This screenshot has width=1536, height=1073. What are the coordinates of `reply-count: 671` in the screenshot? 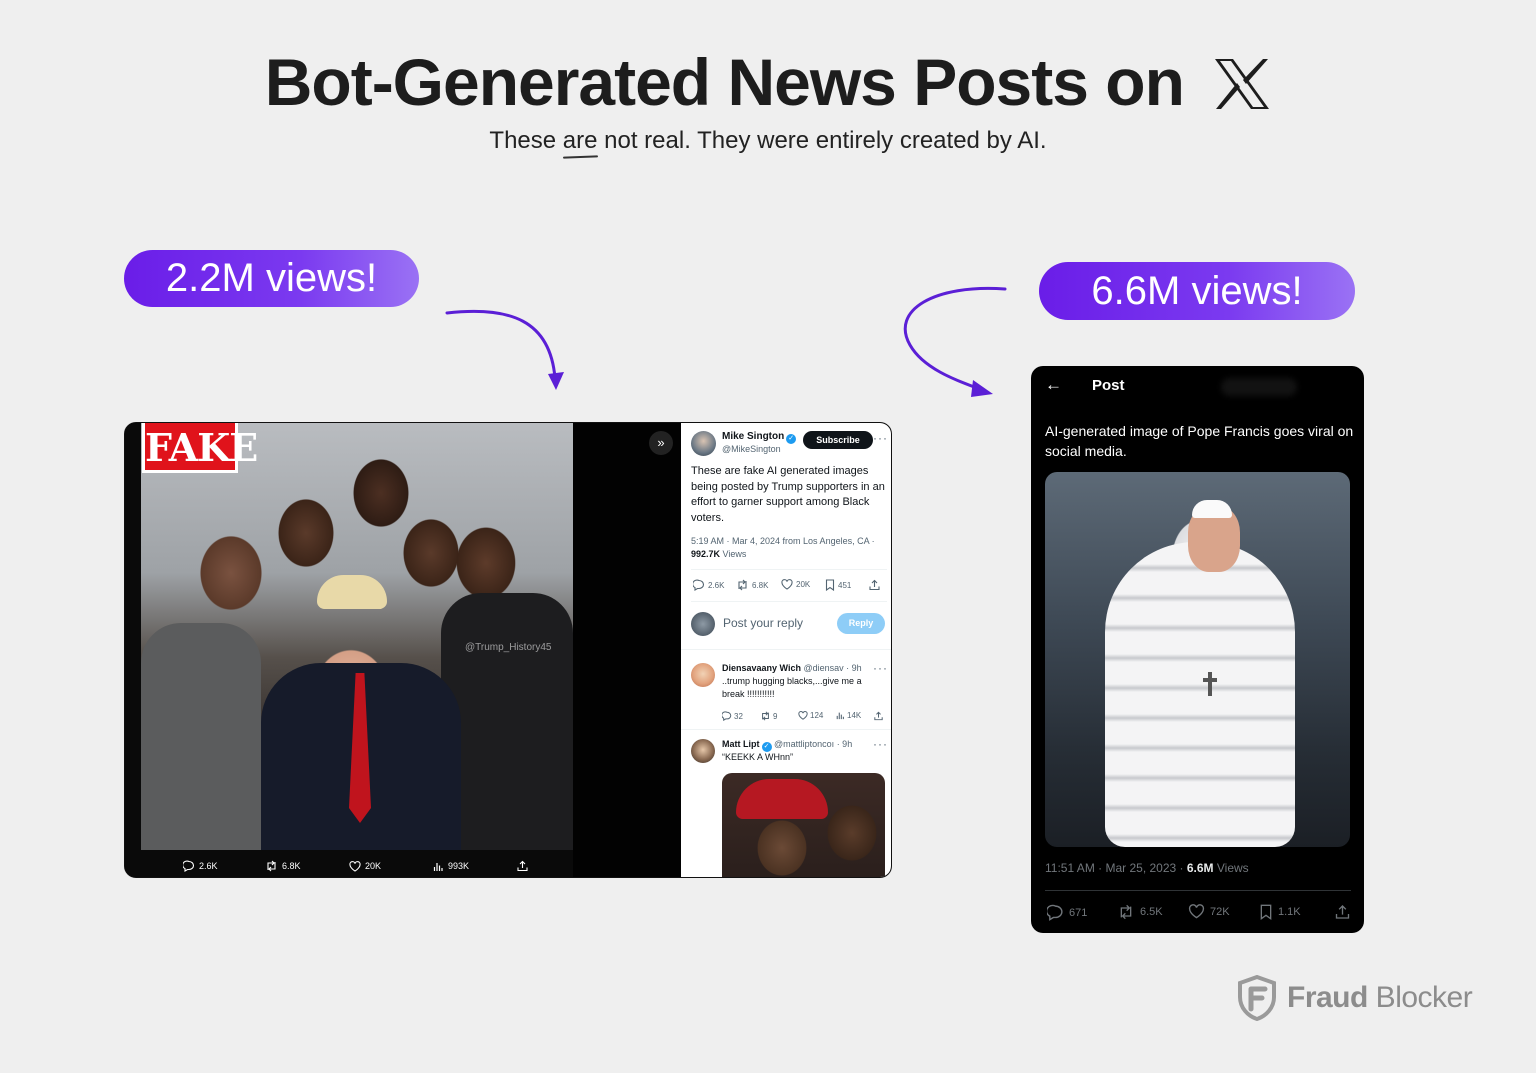 It's located at (1078, 912).